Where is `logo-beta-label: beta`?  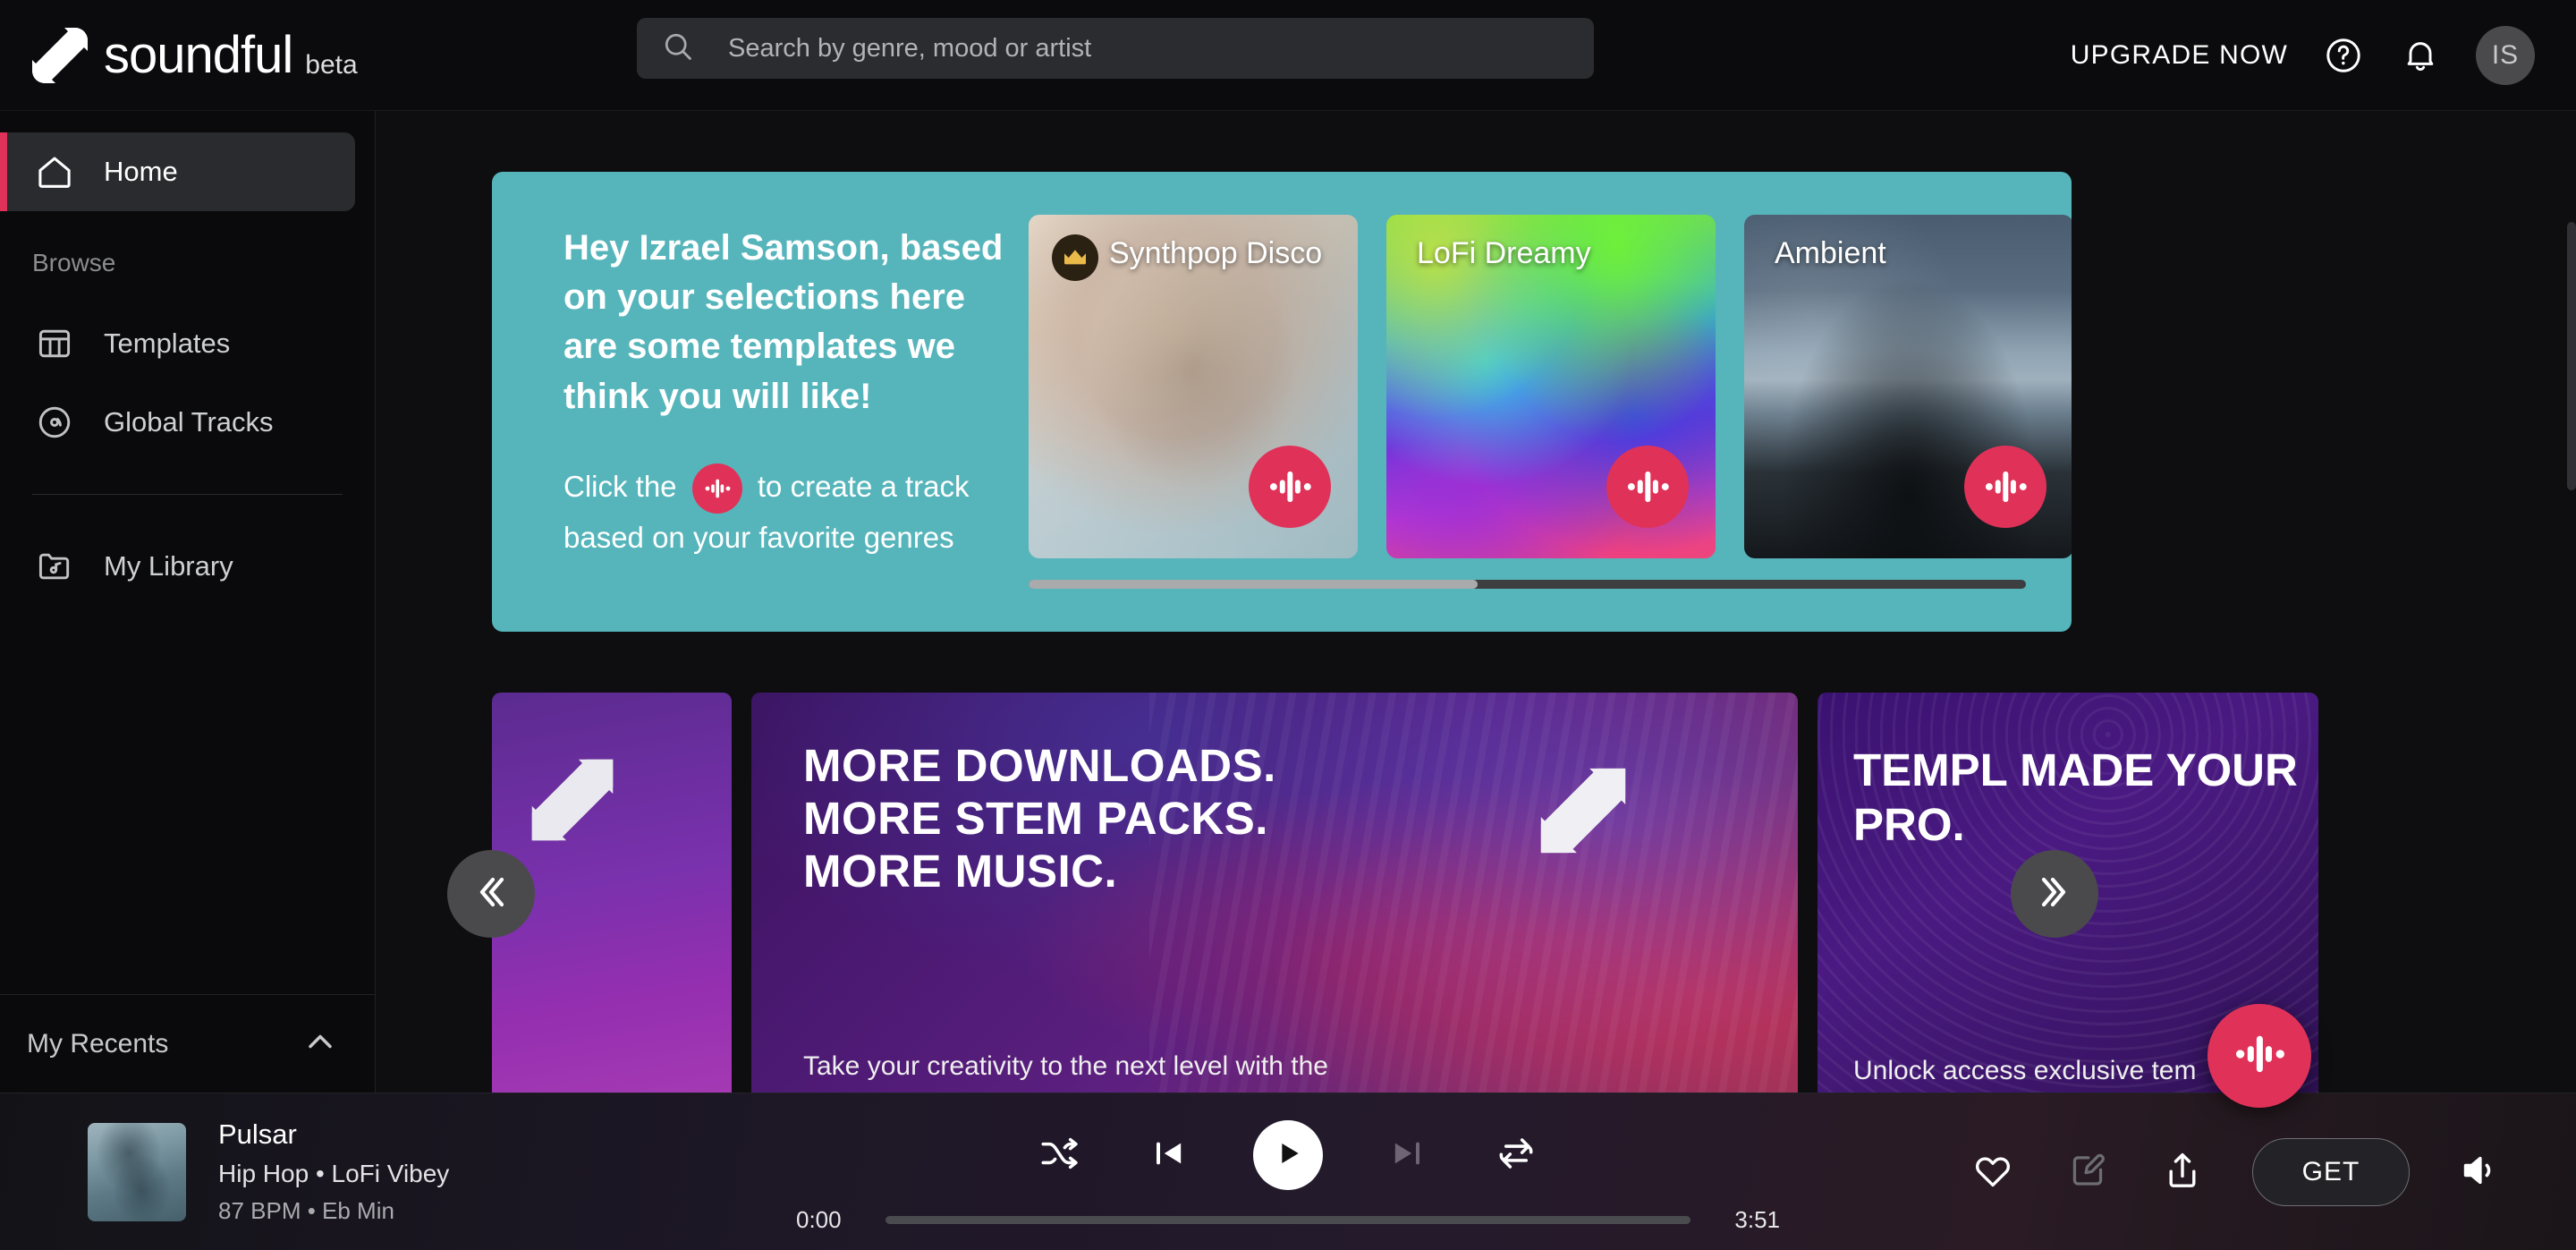
logo-beta-label: beta is located at coordinates (331, 64).